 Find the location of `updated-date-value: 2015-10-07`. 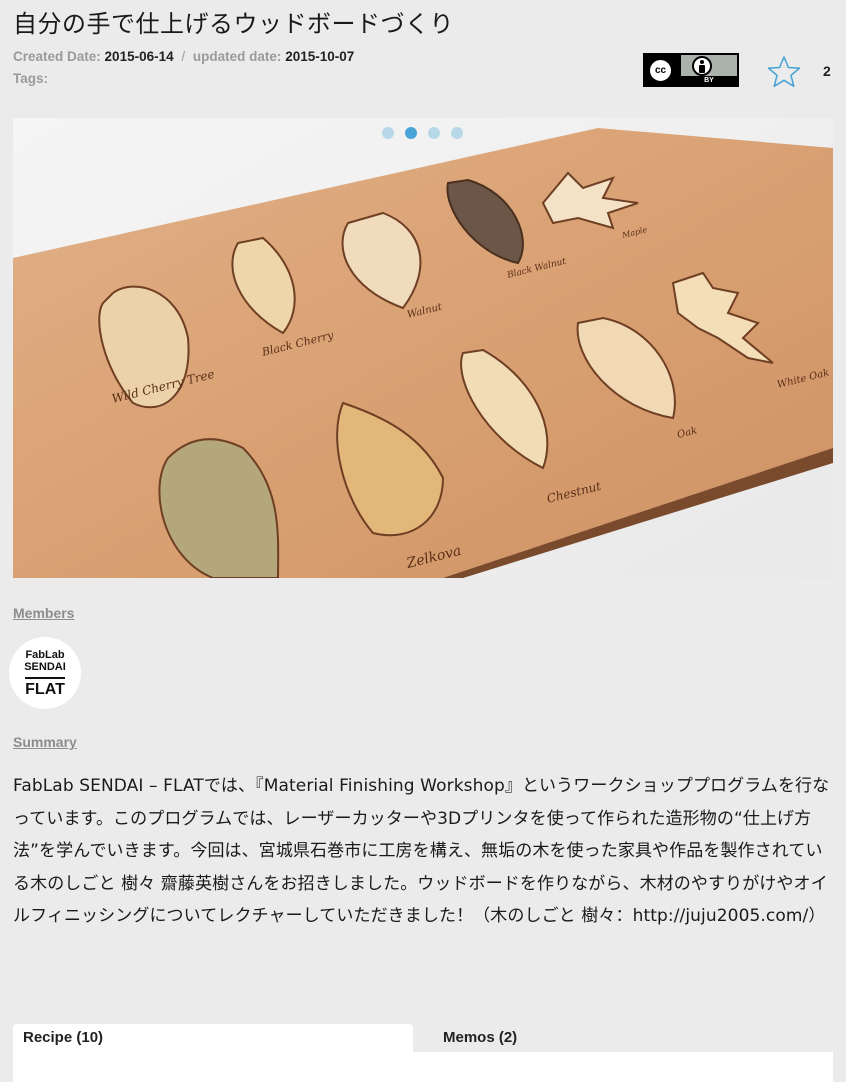

updated-date-value: 2015-10-07 is located at coordinates (320, 56).